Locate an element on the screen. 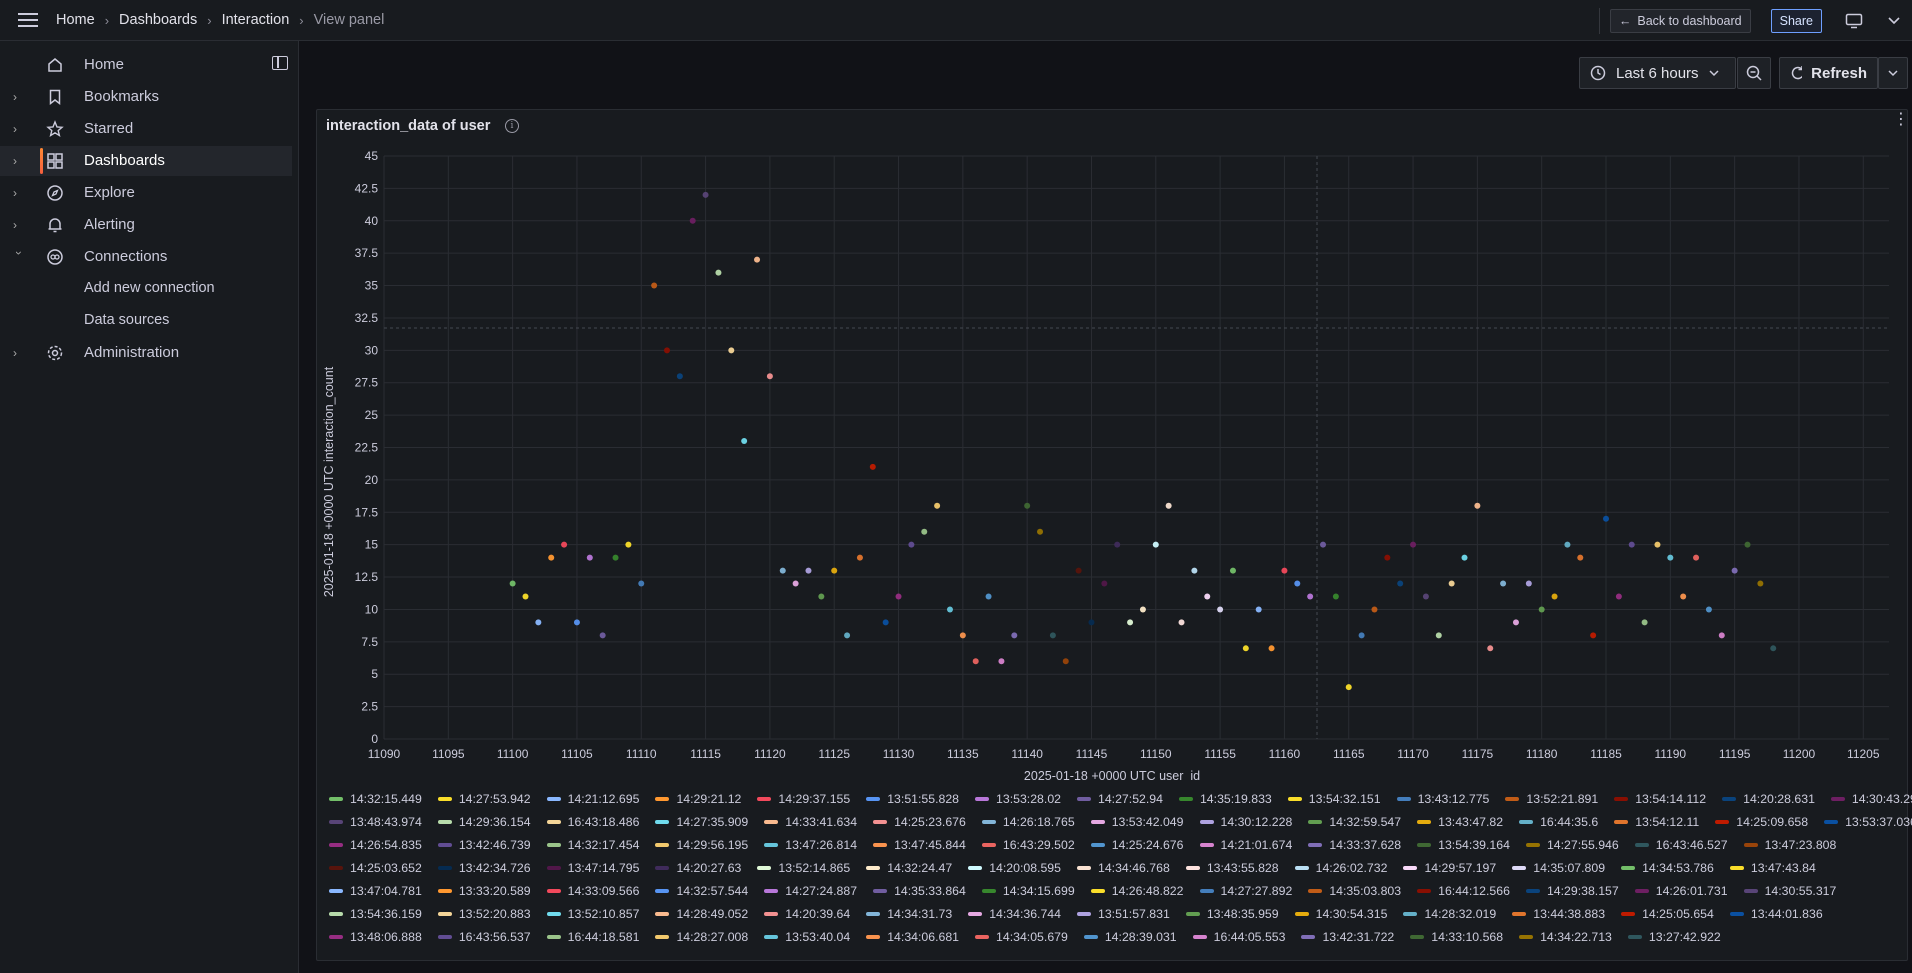 This screenshot has width=1912, height=973. legend-item: 13:42:46.739 is located at coordinates (482, 845).